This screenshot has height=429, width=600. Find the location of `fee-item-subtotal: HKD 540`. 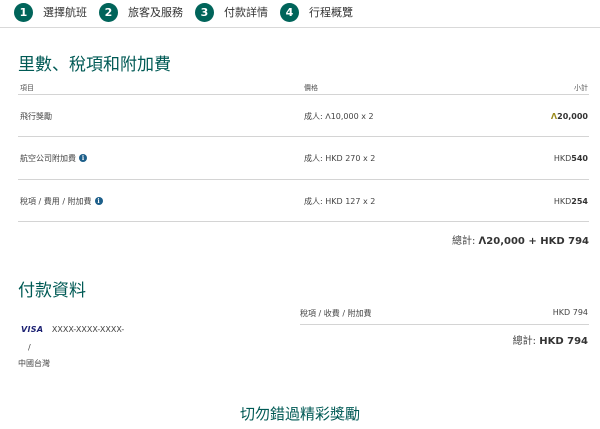

fee-item-subtotal: HKD 540 is located at coordinates (571, 158).